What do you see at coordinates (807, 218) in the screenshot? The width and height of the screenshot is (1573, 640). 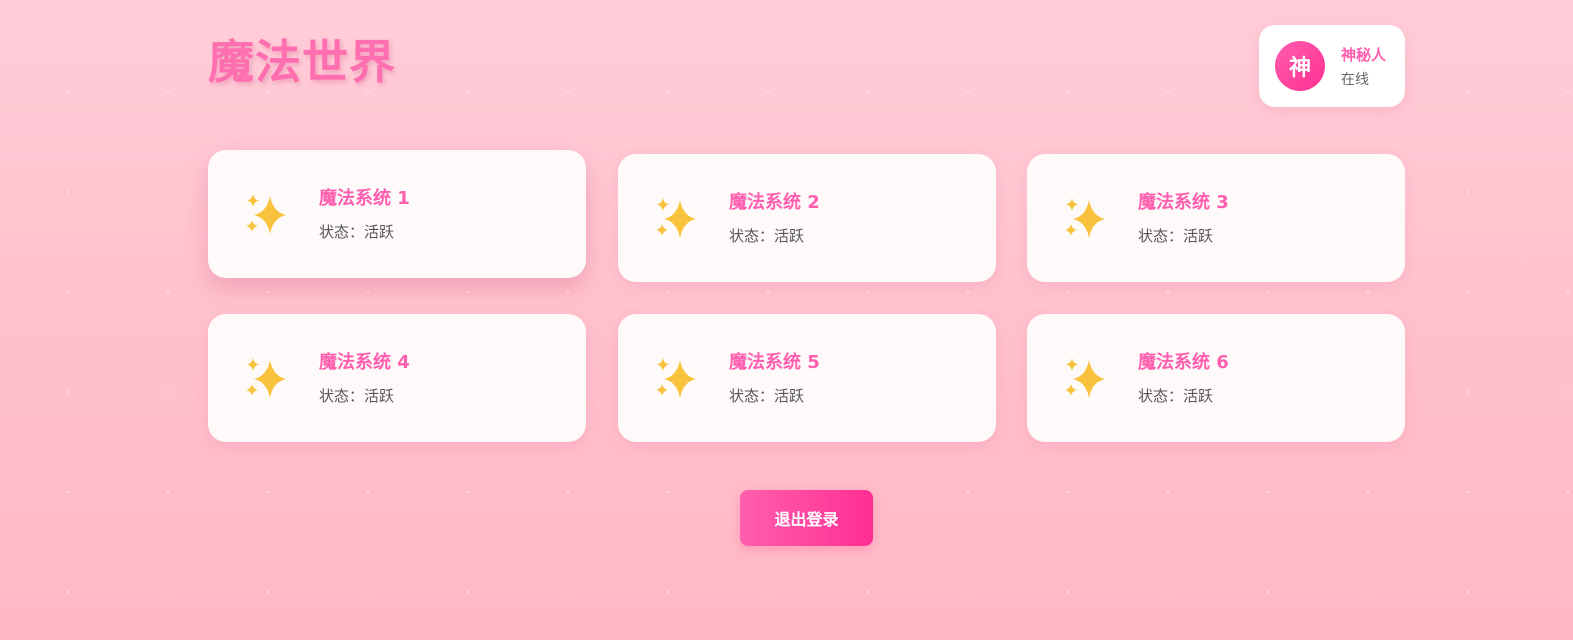 I see `magic-system-card-2: 魔法系统 2 状态：活跃` at bounding box center [807, 218].